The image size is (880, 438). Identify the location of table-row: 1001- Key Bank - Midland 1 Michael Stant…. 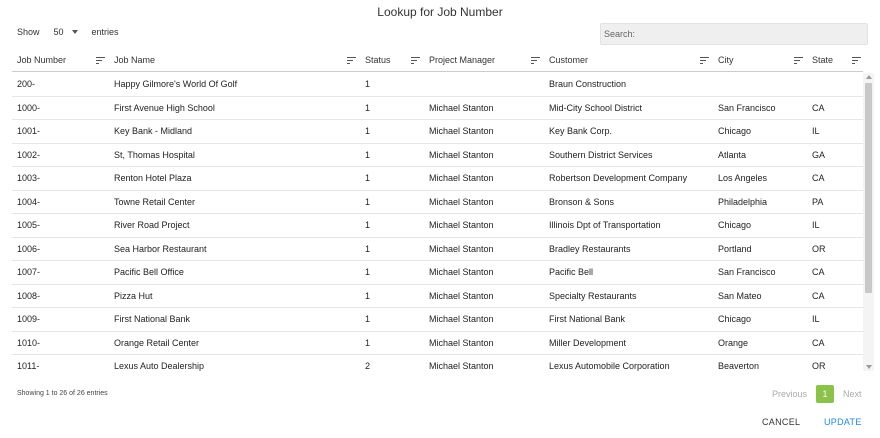
(437, 132).